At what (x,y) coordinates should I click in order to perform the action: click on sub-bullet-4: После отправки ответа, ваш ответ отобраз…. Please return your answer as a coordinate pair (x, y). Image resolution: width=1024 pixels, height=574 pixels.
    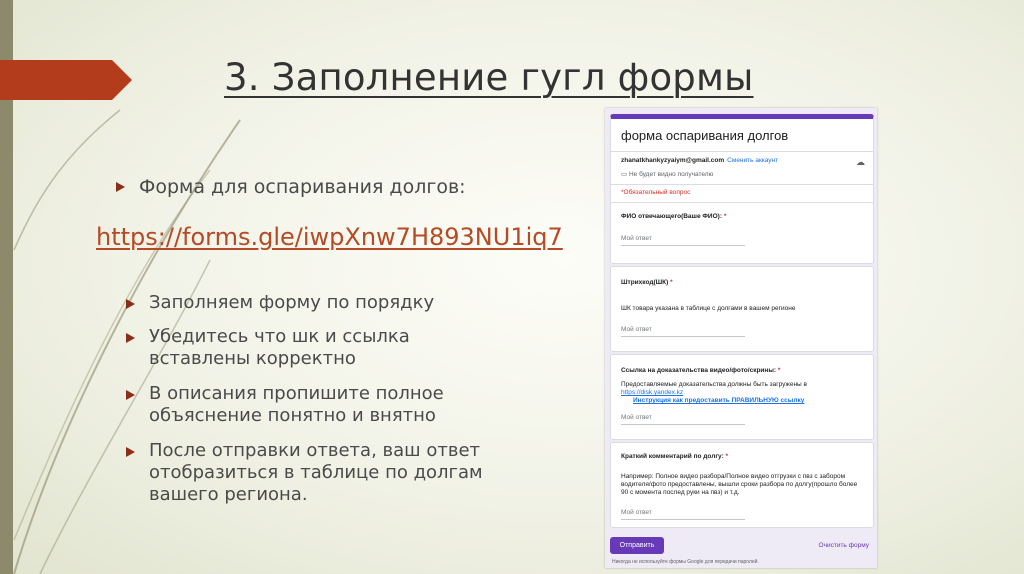
    Looking at the image, I should click on (312, 473).